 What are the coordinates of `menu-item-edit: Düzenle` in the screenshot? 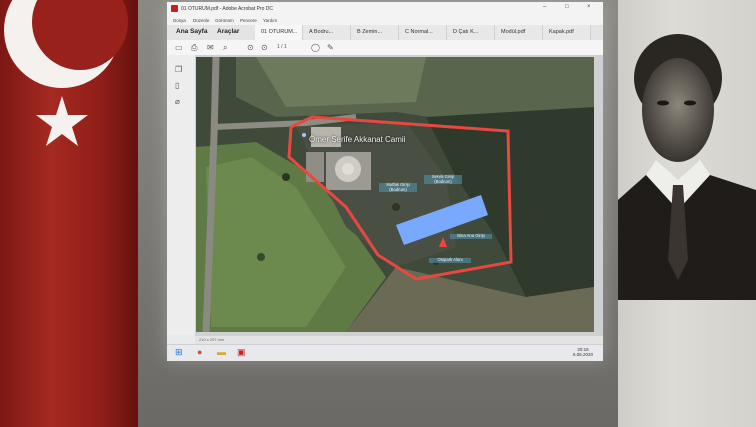 It's located at (201, 20).